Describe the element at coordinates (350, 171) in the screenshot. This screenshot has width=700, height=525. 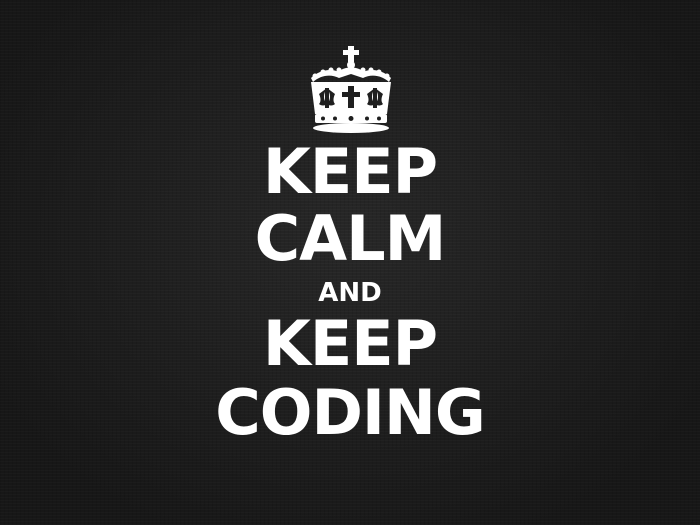
I see `poster-line-keep: KEEP` at that location.